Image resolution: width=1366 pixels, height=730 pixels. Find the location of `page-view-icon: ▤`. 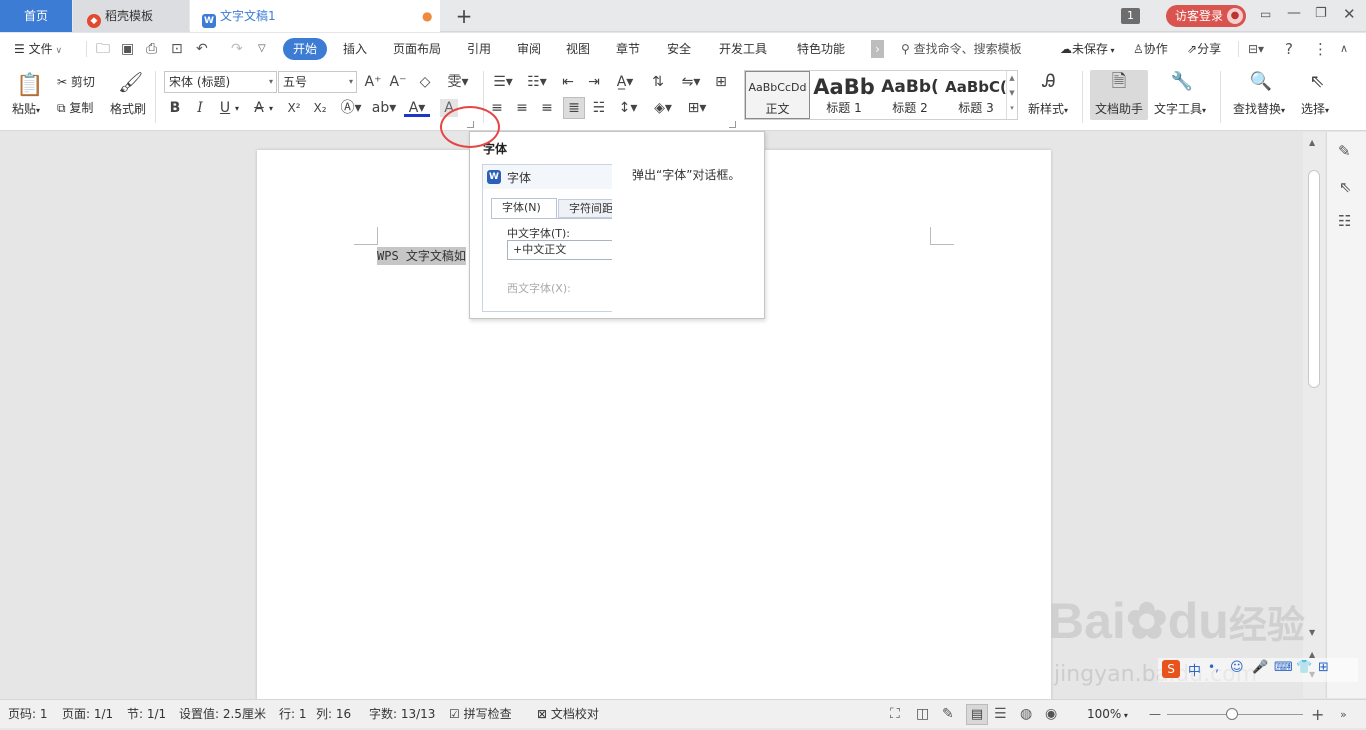

page-view-icon: ▤ is located at coordinates (977, 714).